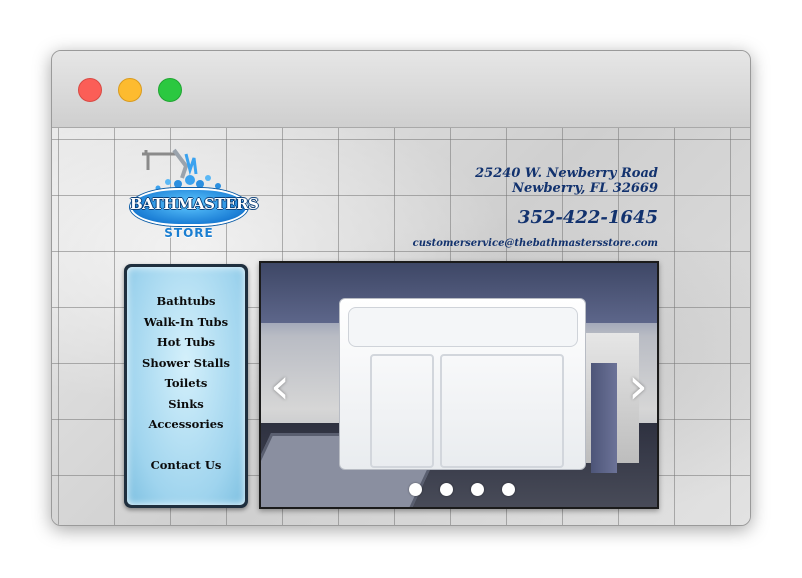  Describe the element at coordinates (638, 386) in the screenshot. I see `chevron-right-icon: ›` at that location.